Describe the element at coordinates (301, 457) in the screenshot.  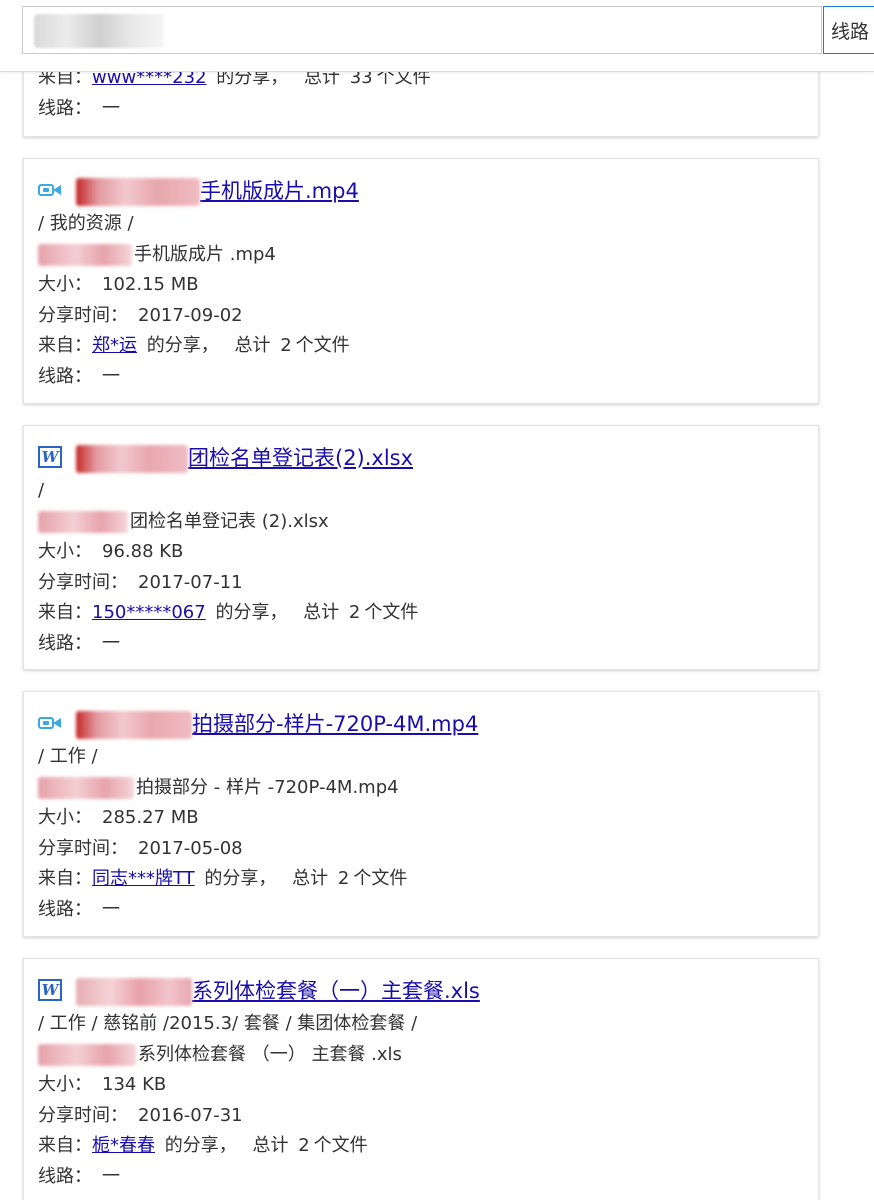
I see `file-title: 团检名单登记表(2).xlsx` at that location.